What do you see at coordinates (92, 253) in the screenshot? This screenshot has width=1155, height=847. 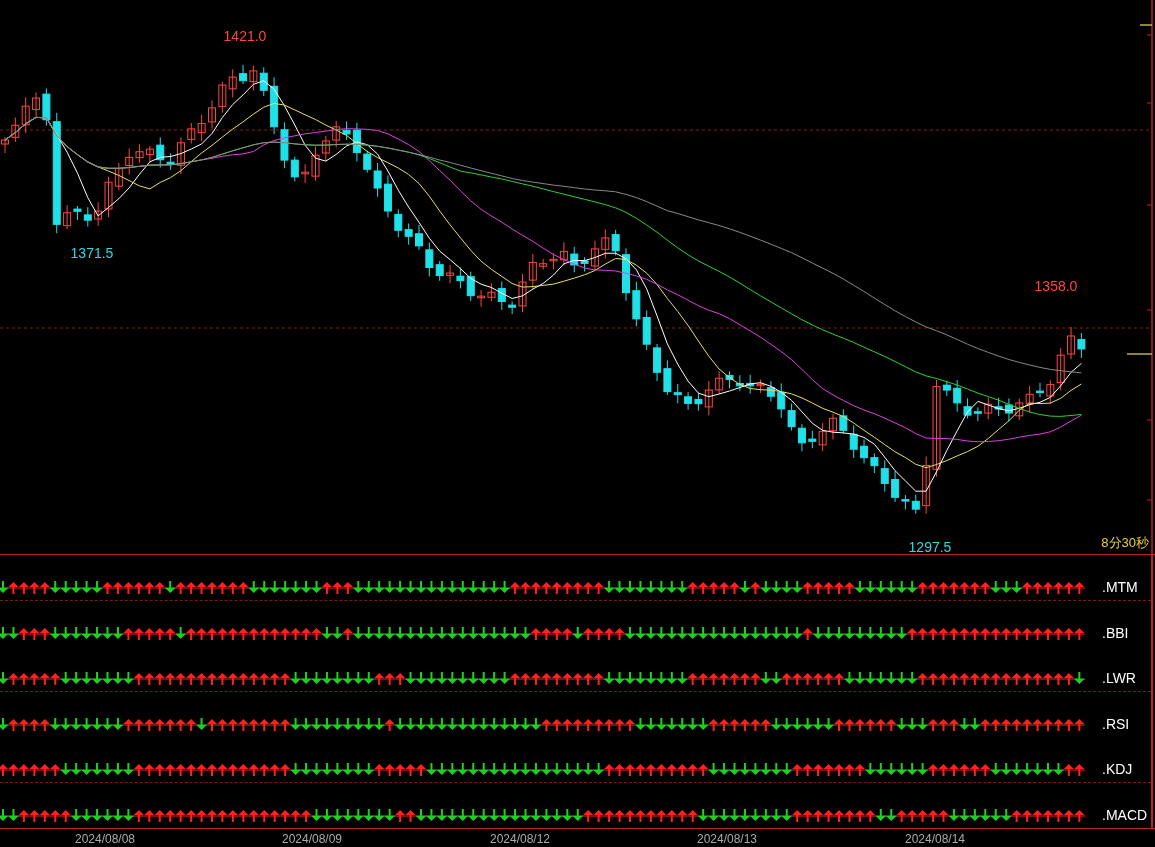 I see `low-price-label: 1371.5` at bounding box center [92, 253].